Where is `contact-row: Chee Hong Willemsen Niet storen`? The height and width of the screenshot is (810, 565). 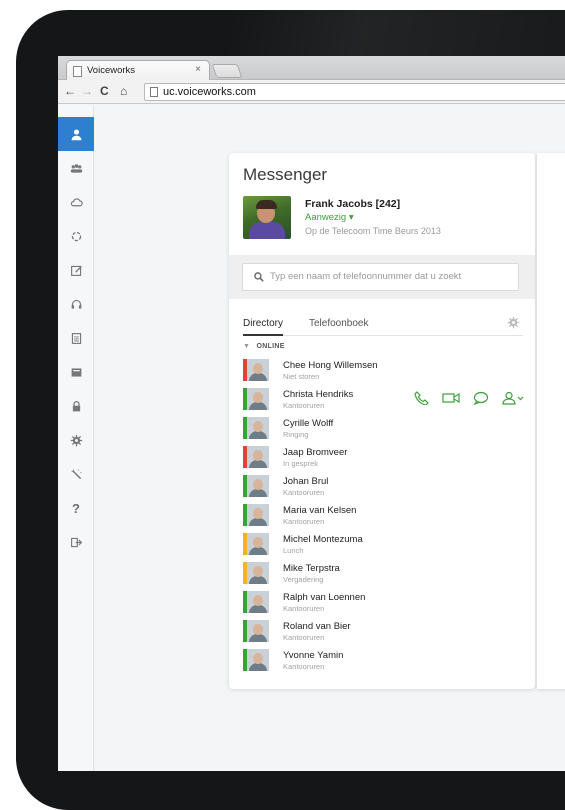 contact-row: Chee Hong Willemsen Niet storen is located at coordinates (382, 370).